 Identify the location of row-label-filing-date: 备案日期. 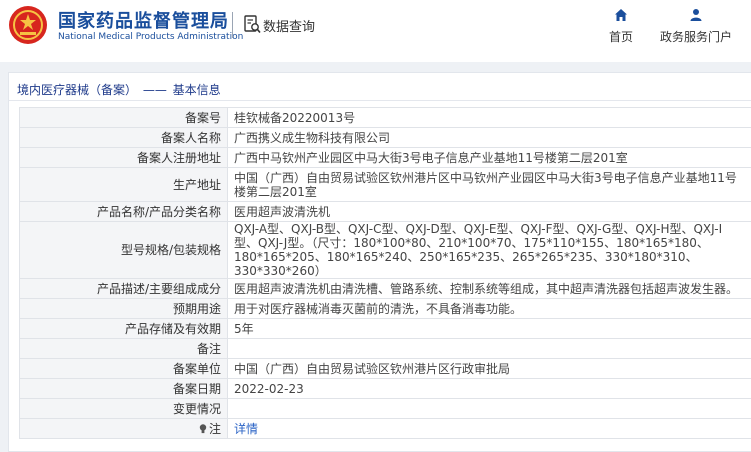
(123, 388).